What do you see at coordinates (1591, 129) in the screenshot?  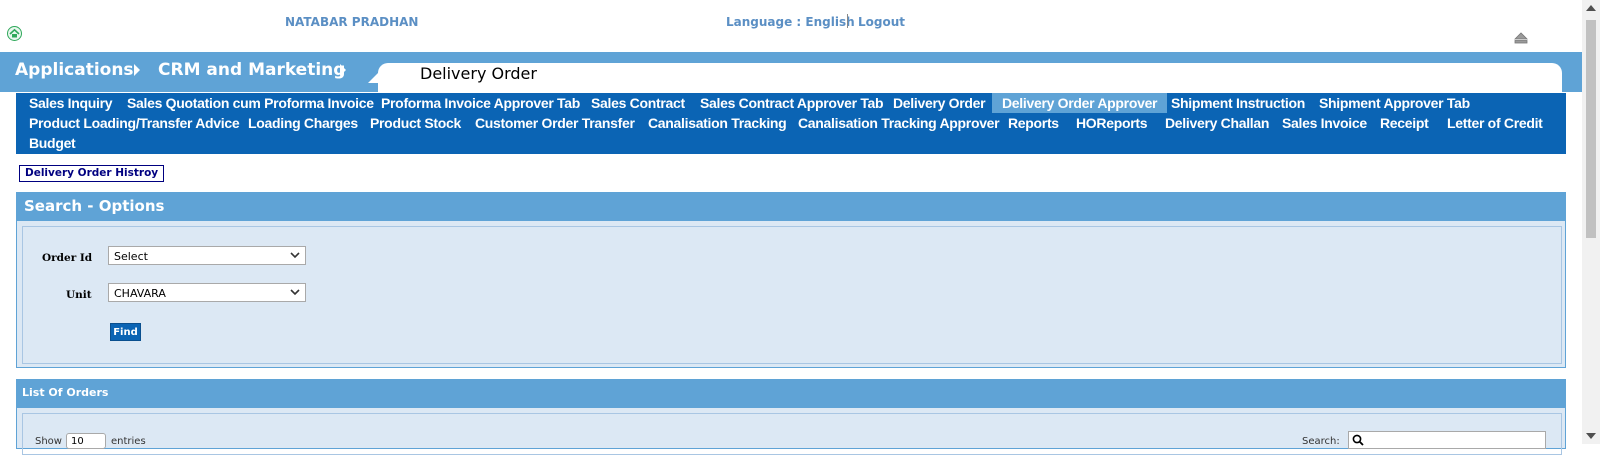 I see `scrollbar-thumb` at bounding box center [1591, 129].